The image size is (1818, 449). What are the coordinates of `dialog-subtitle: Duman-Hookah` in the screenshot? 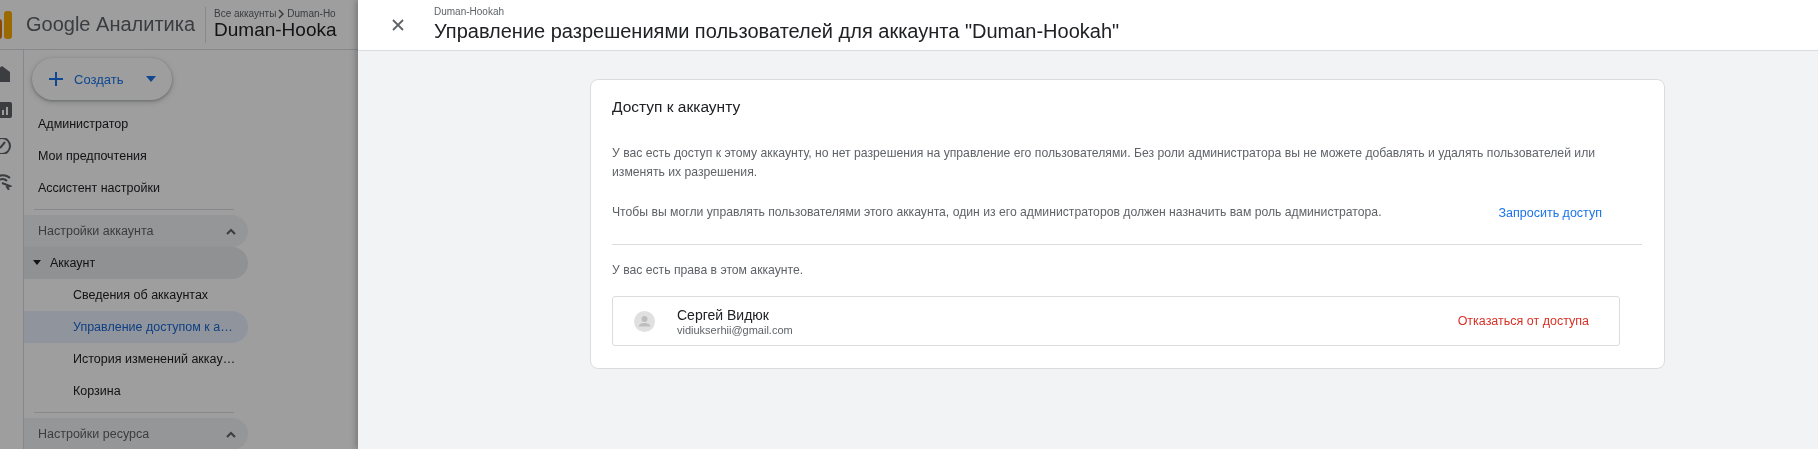 It's located at (470, 12).